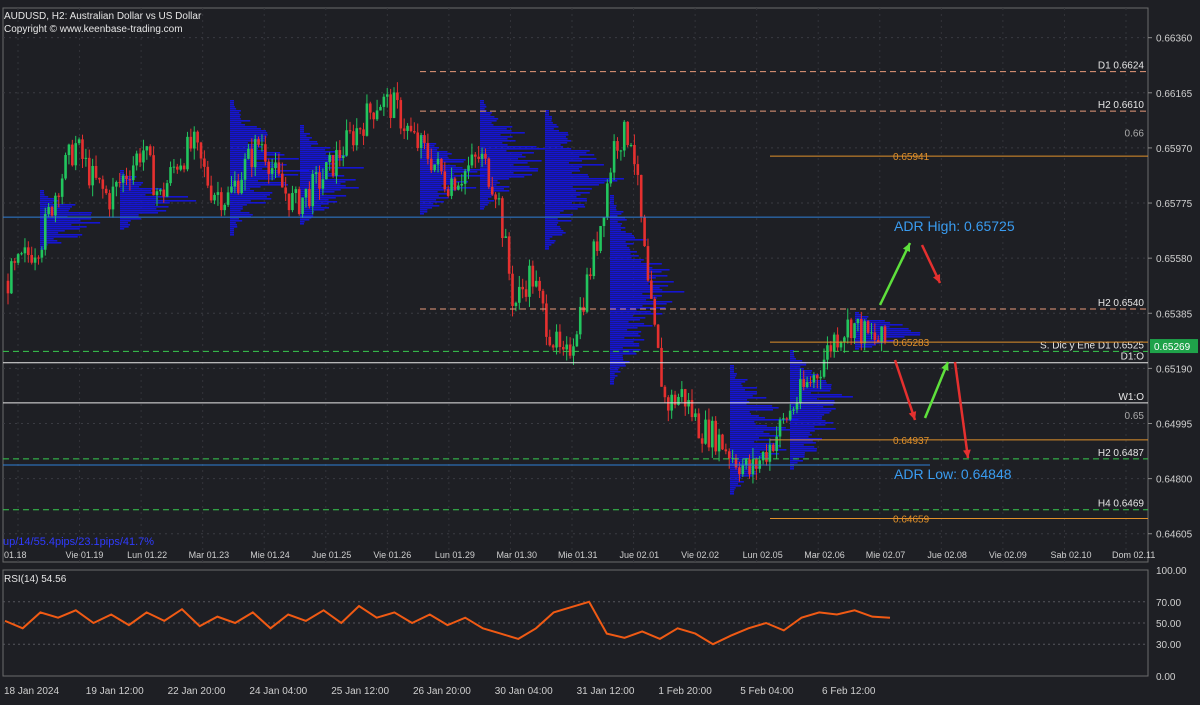  What do you see at coordinates (209, 555) in the screenshot?
I see `session-axis-label: Mar 01.23` at bounding box center [209, 555].